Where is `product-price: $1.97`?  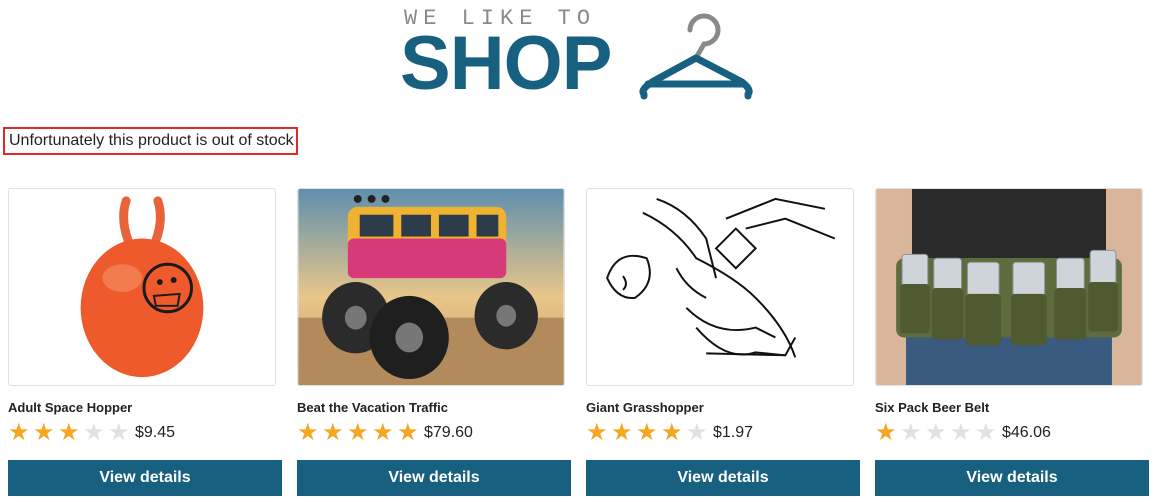 product-price: $1.97 is located at coordinates (733, 432).